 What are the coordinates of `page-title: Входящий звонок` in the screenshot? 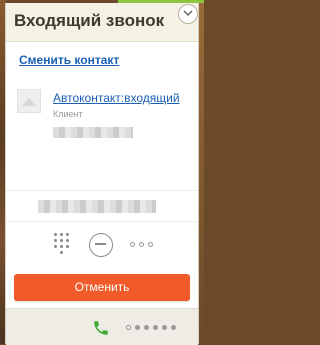 It's located at (89, 20).